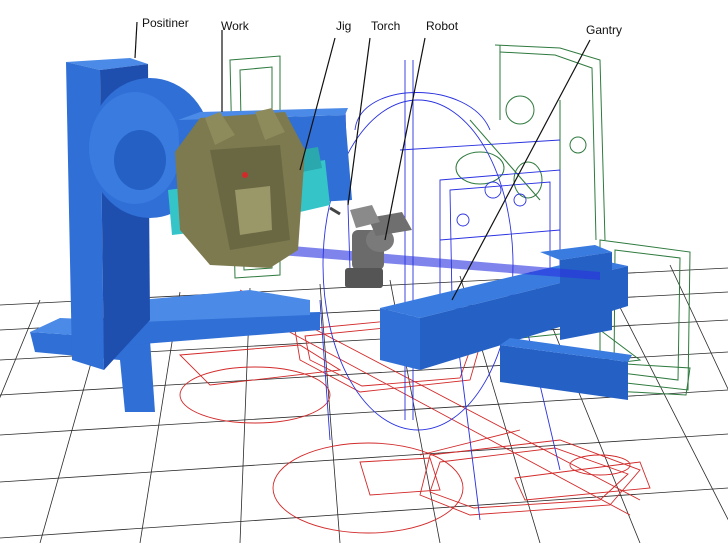 This screenshot has height=543, width=728. What do you see at coordinates (456, 322) in the screenshot?
I see `gantry-beam` at bounding box center [456, 322].